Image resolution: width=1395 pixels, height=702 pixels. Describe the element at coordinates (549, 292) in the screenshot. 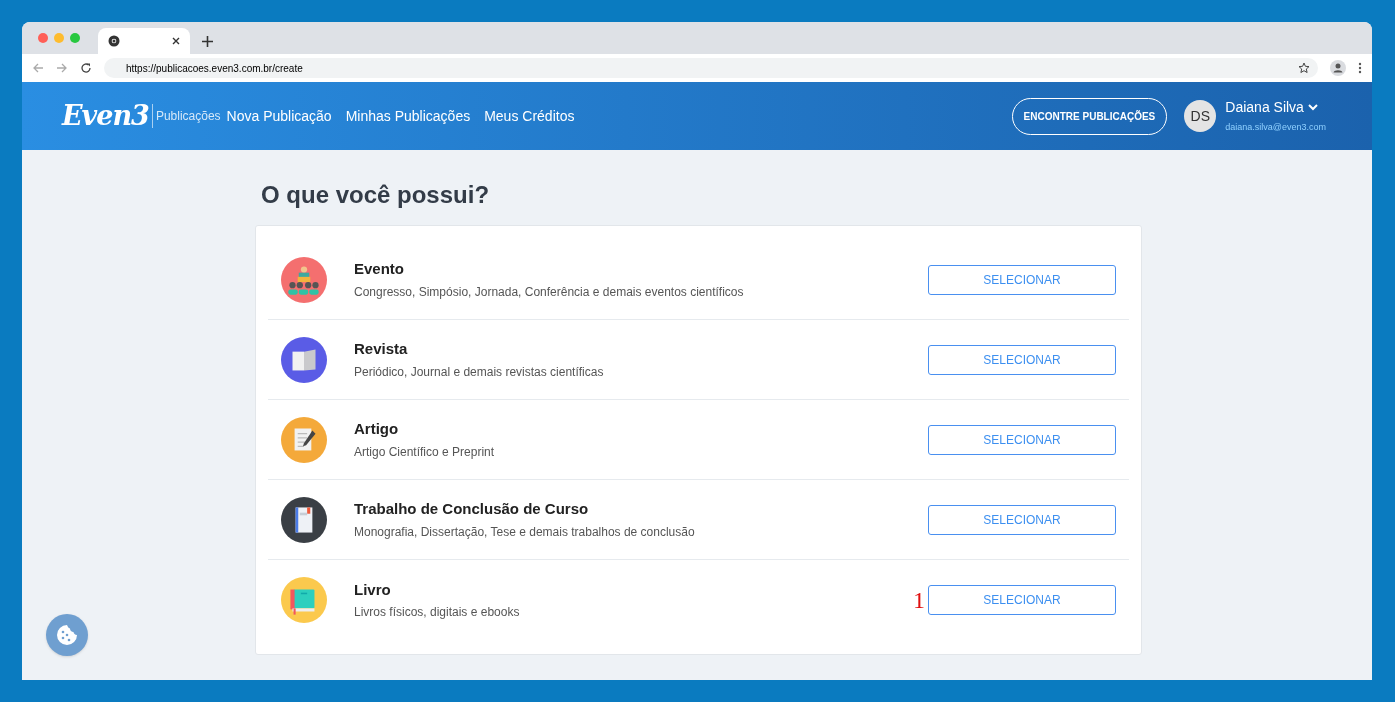

I see `option-description: Congresso, Simpósio, Jornada, Conferência e demais eventos científicos` at that location.